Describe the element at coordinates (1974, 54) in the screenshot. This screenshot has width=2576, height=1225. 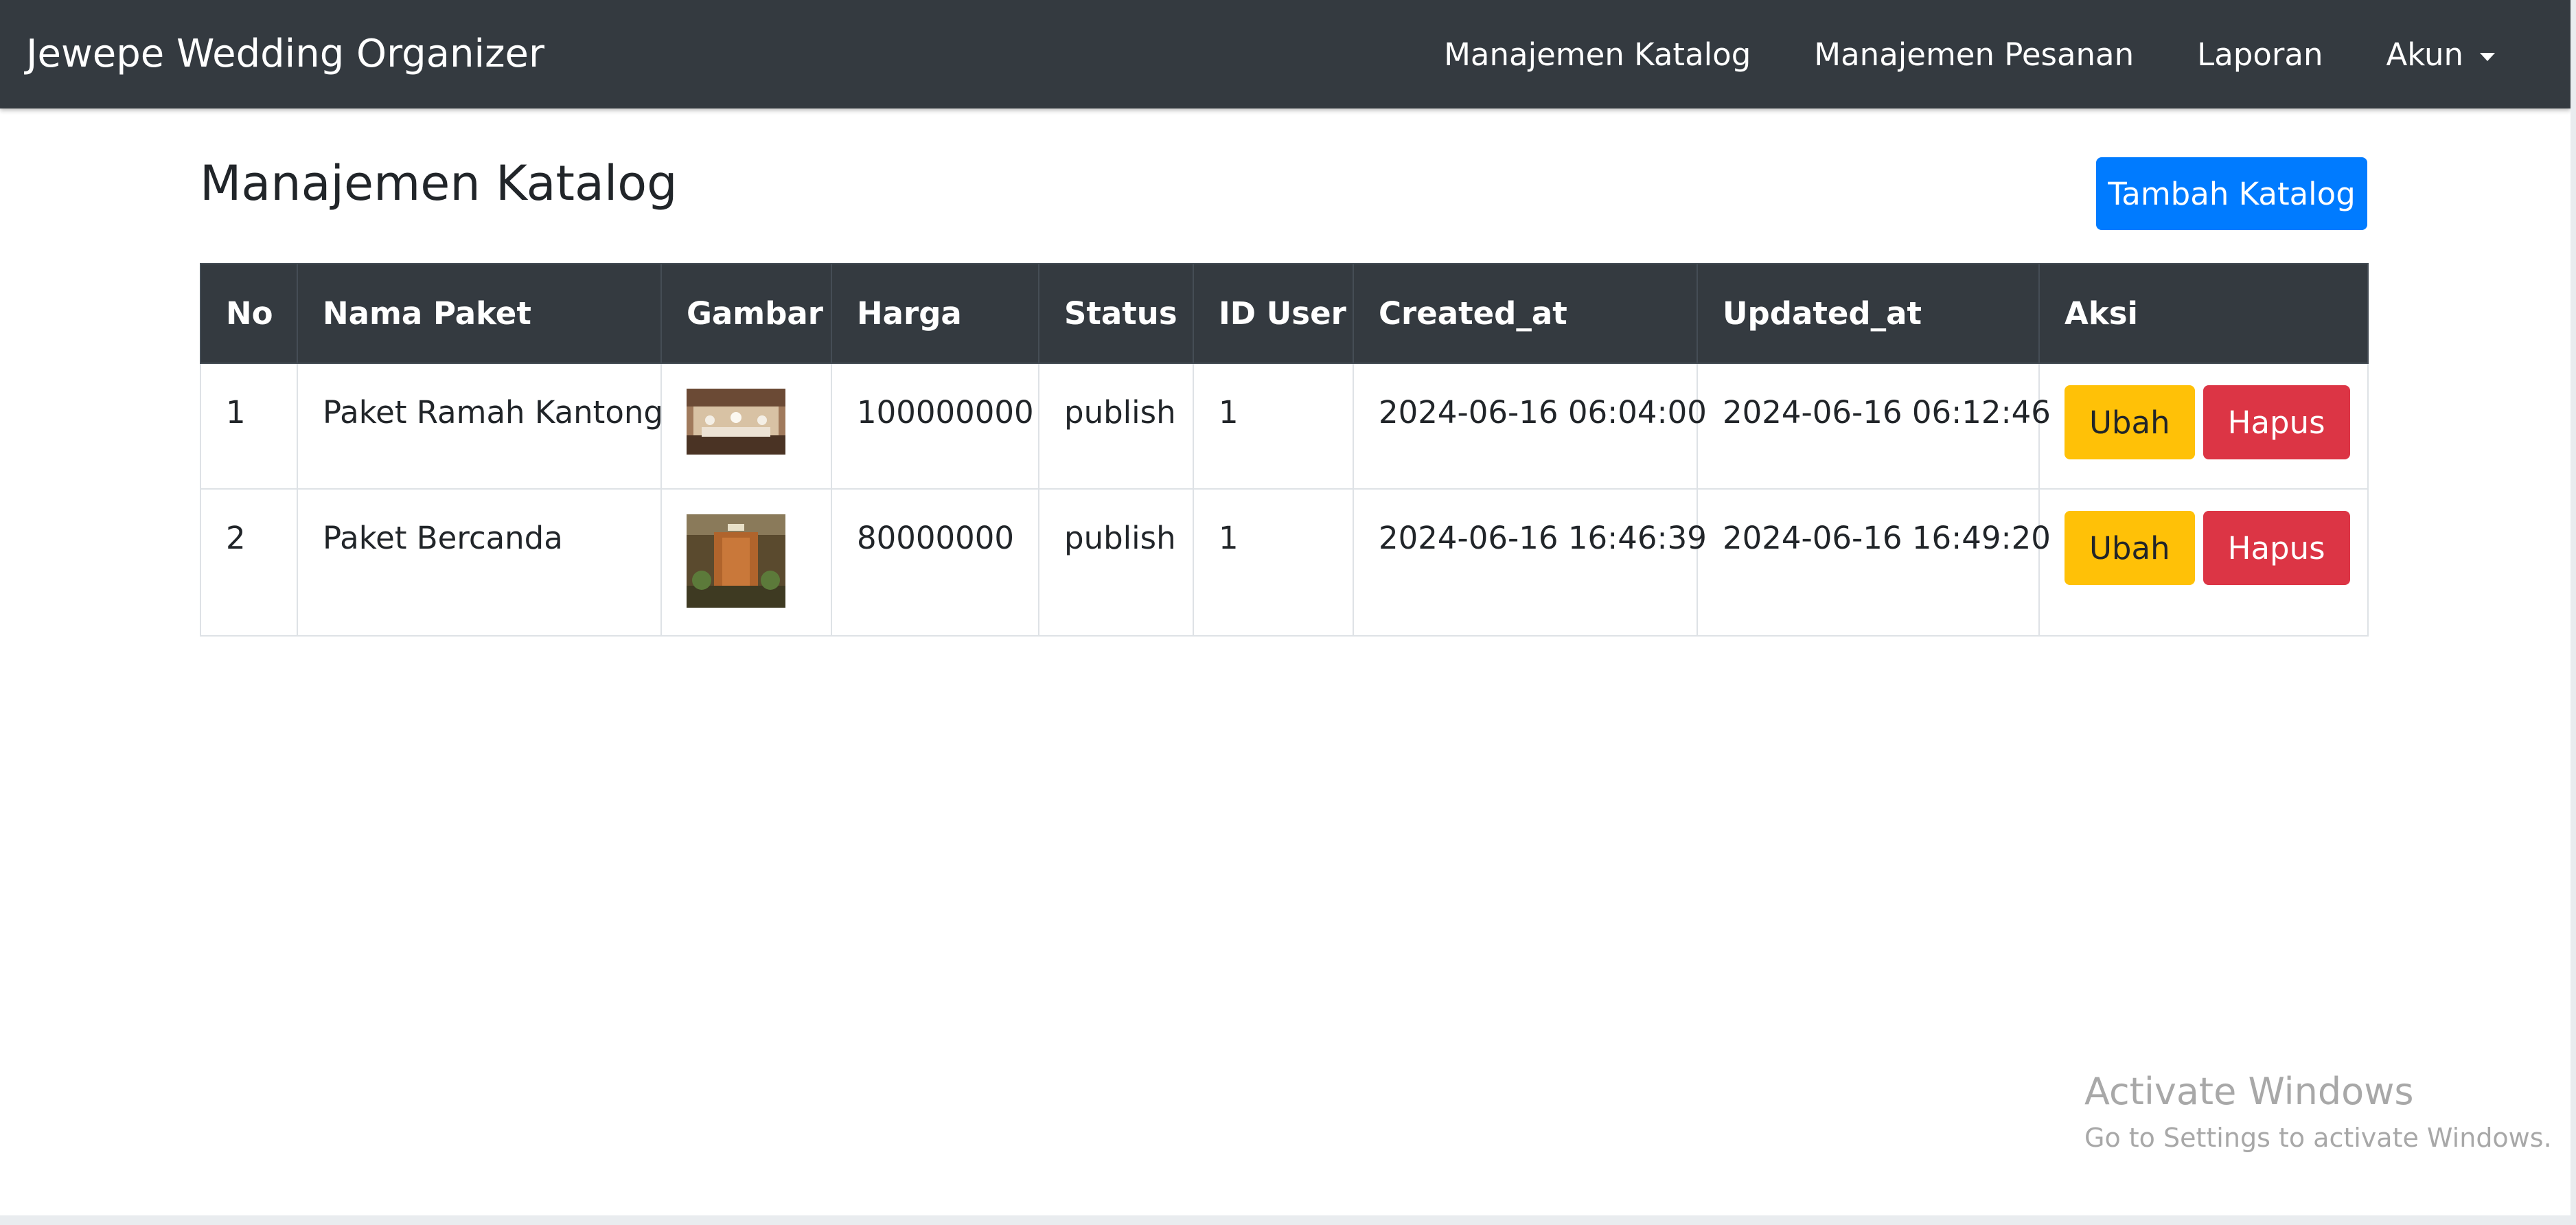
I see `nav-link-manajemen-pesanan: Manajemen Pesanan` at that location.